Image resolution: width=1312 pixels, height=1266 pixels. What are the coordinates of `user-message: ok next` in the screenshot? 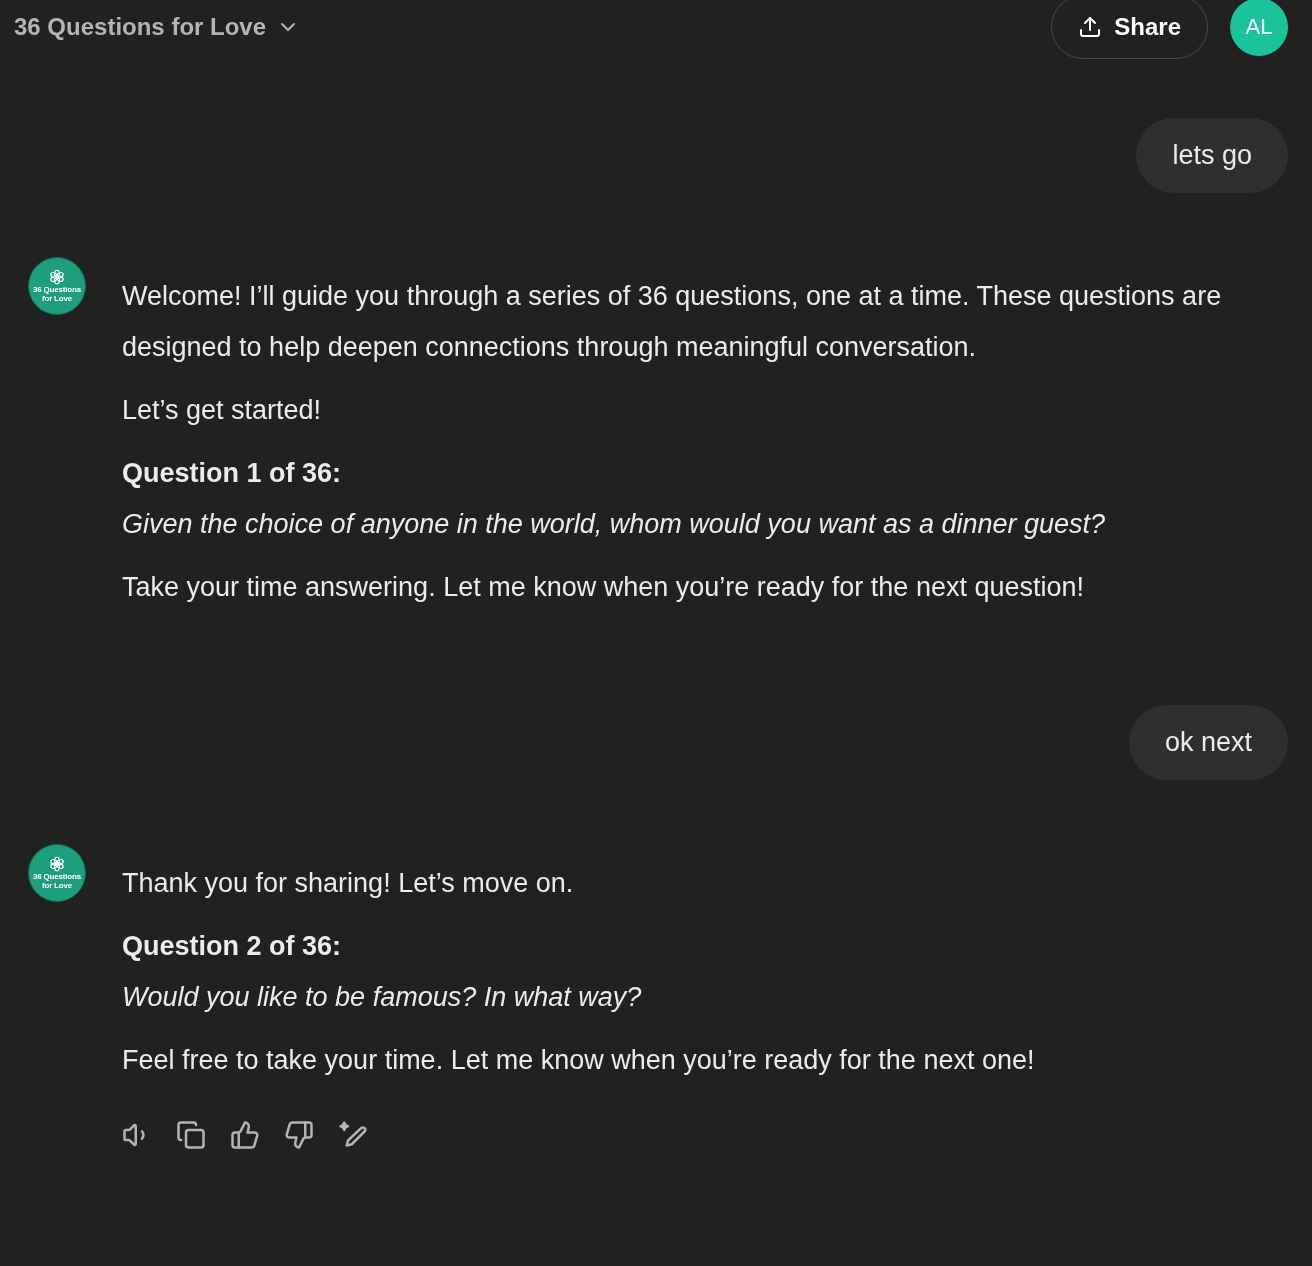 It's located at (1208, 742).